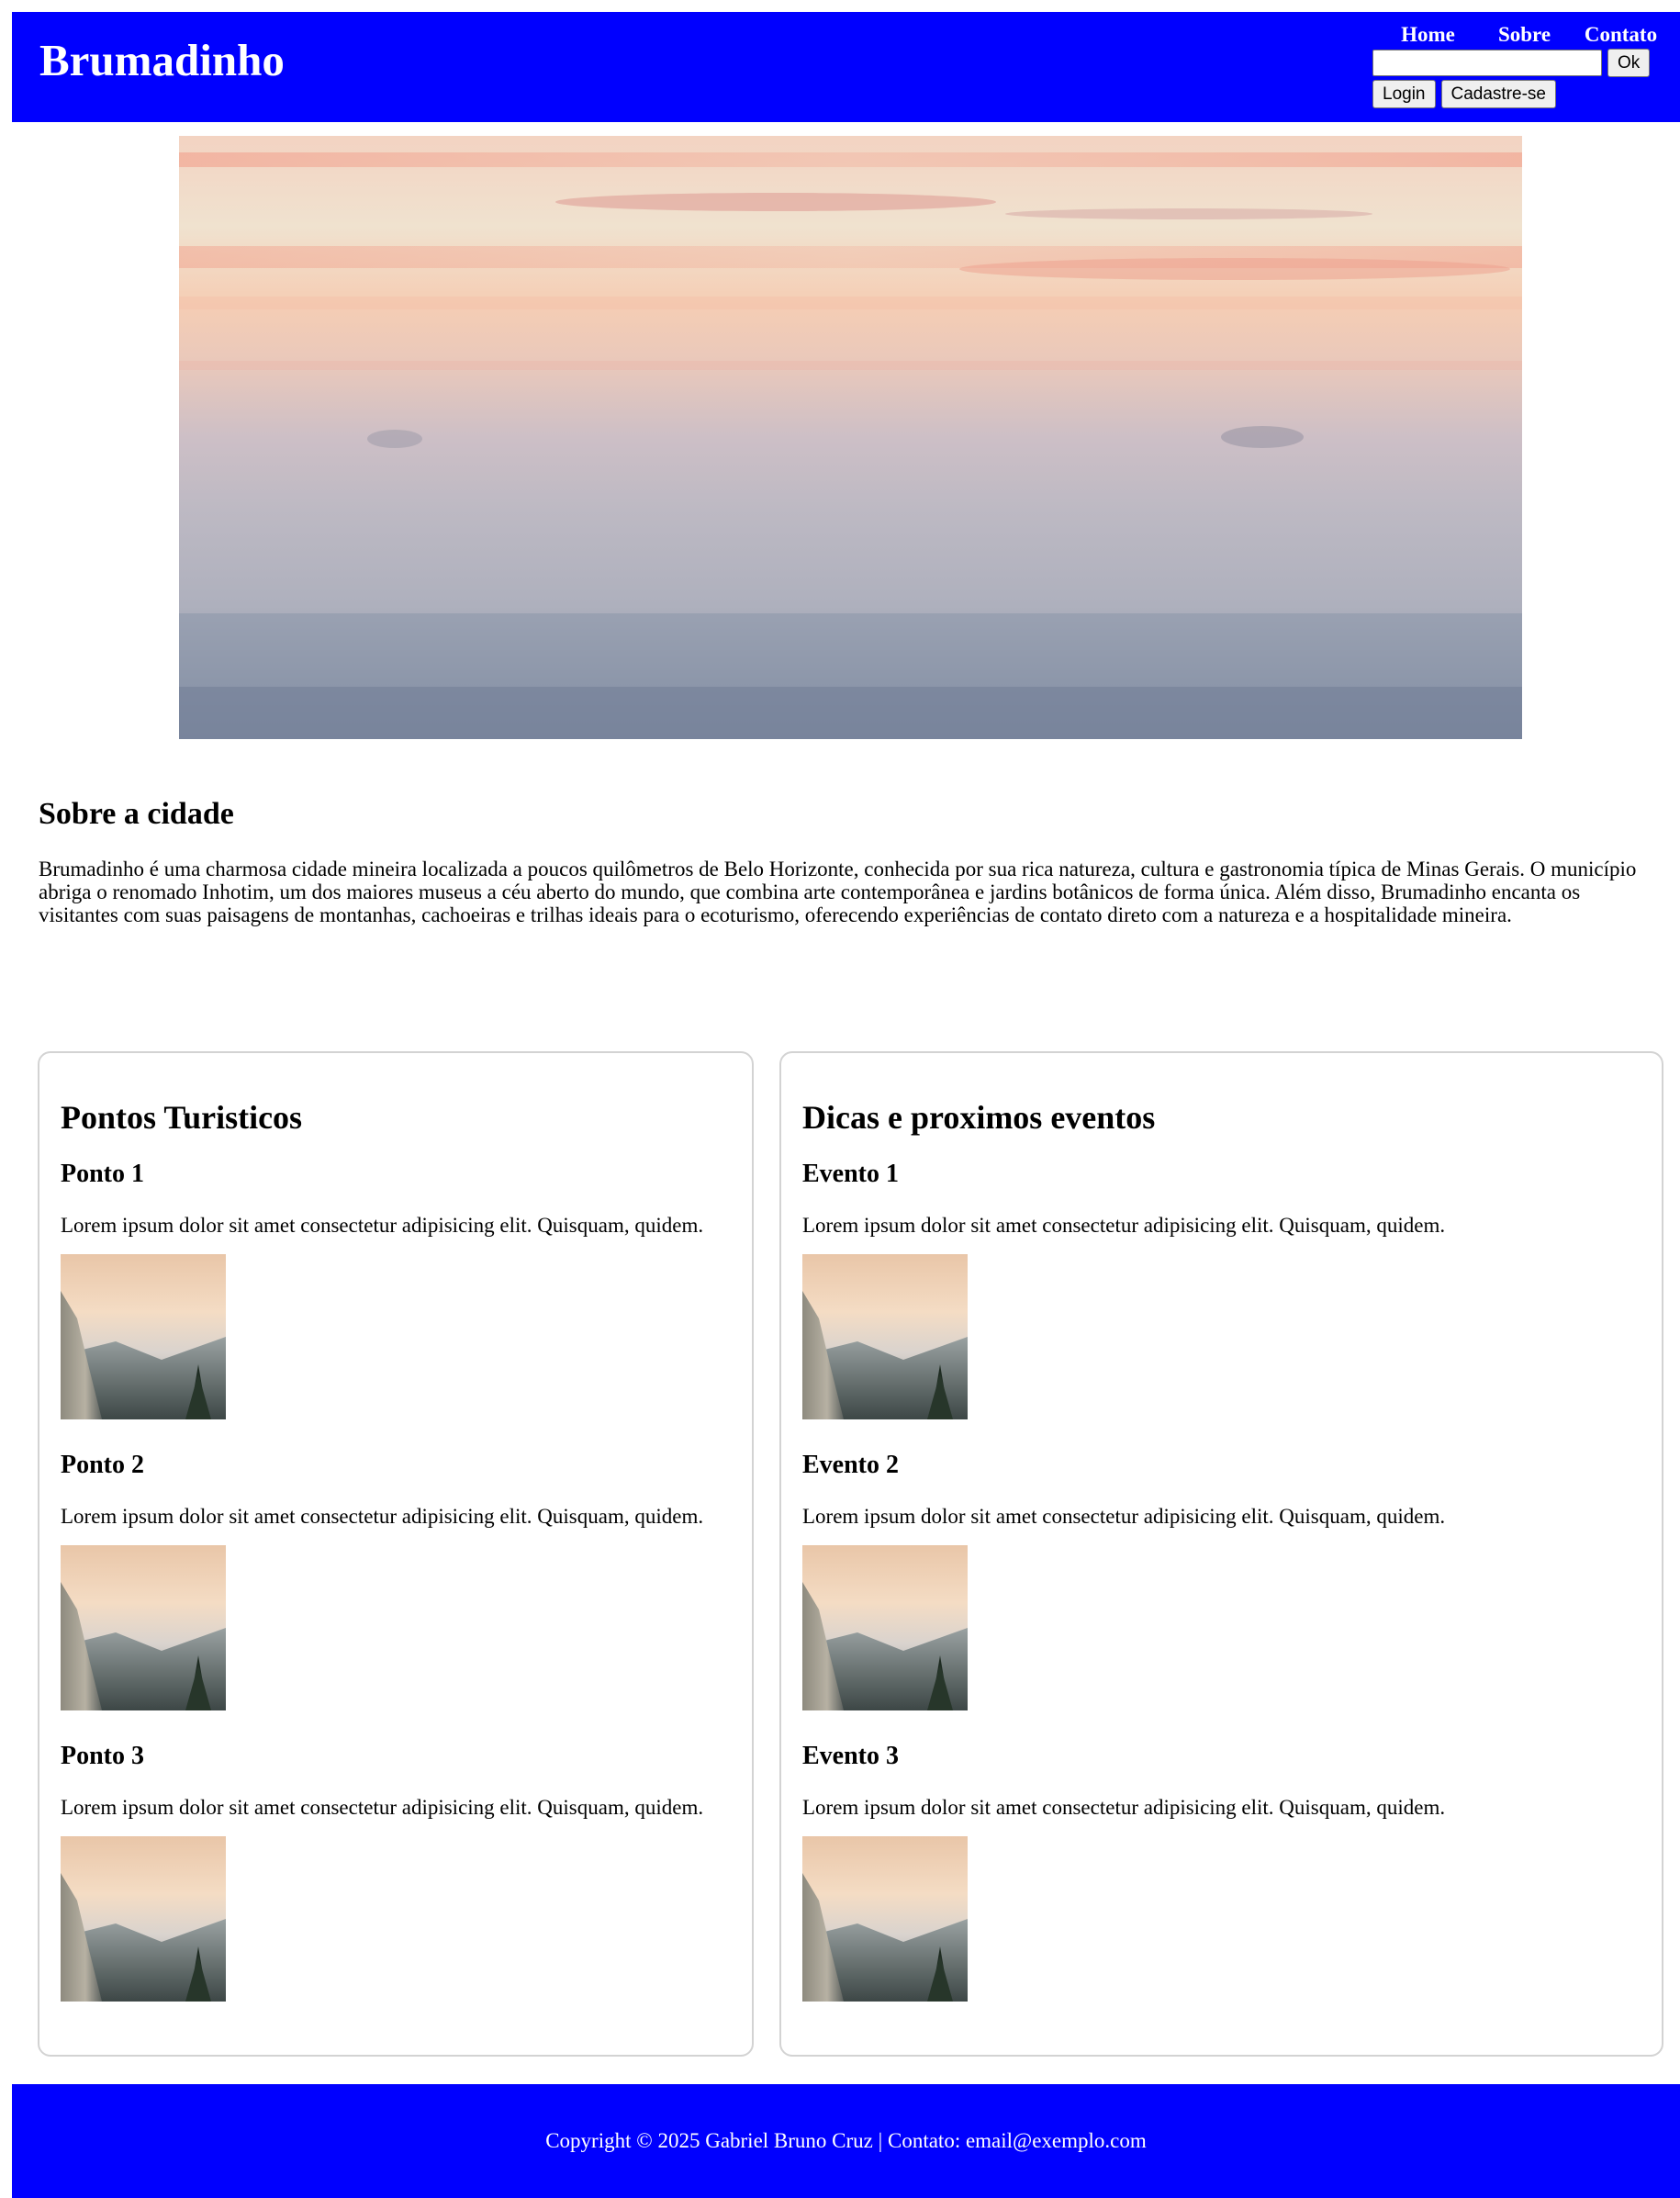 Image resolution: width=1680 pixels, height=2198 pixels. I want to click on search-form: Ok, so click(1511, 63).